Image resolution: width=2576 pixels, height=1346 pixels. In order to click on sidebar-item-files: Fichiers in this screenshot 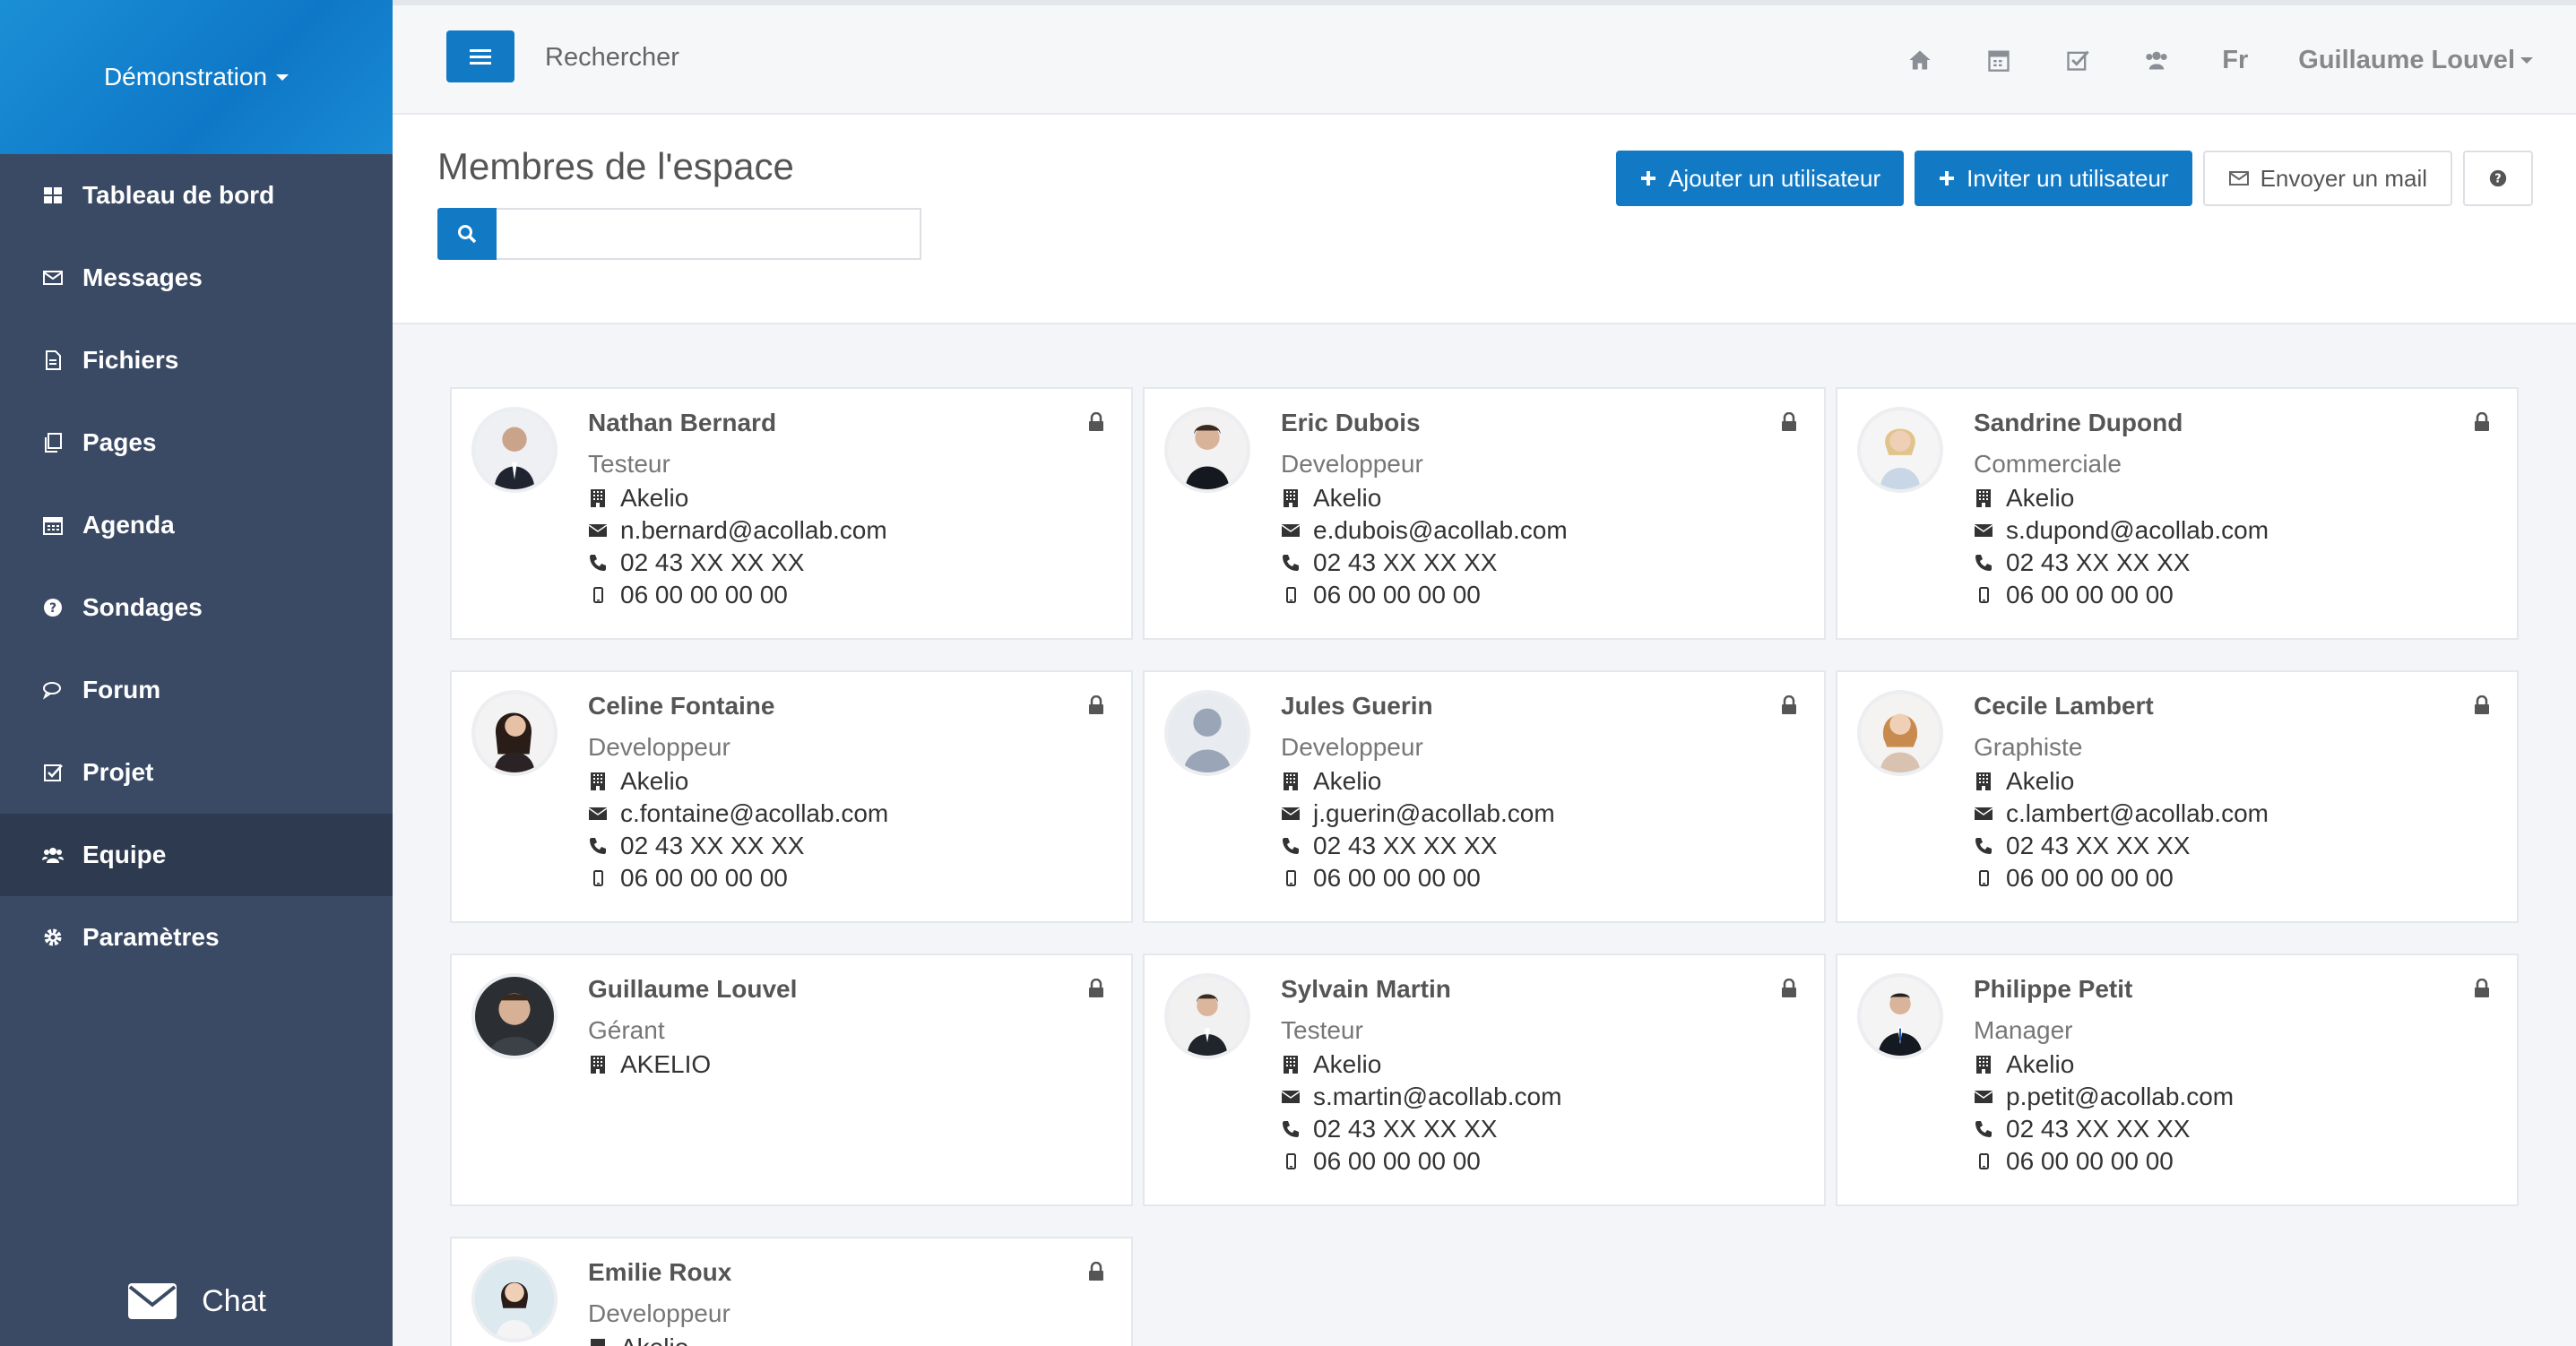, I will do `click(196, 360)`.